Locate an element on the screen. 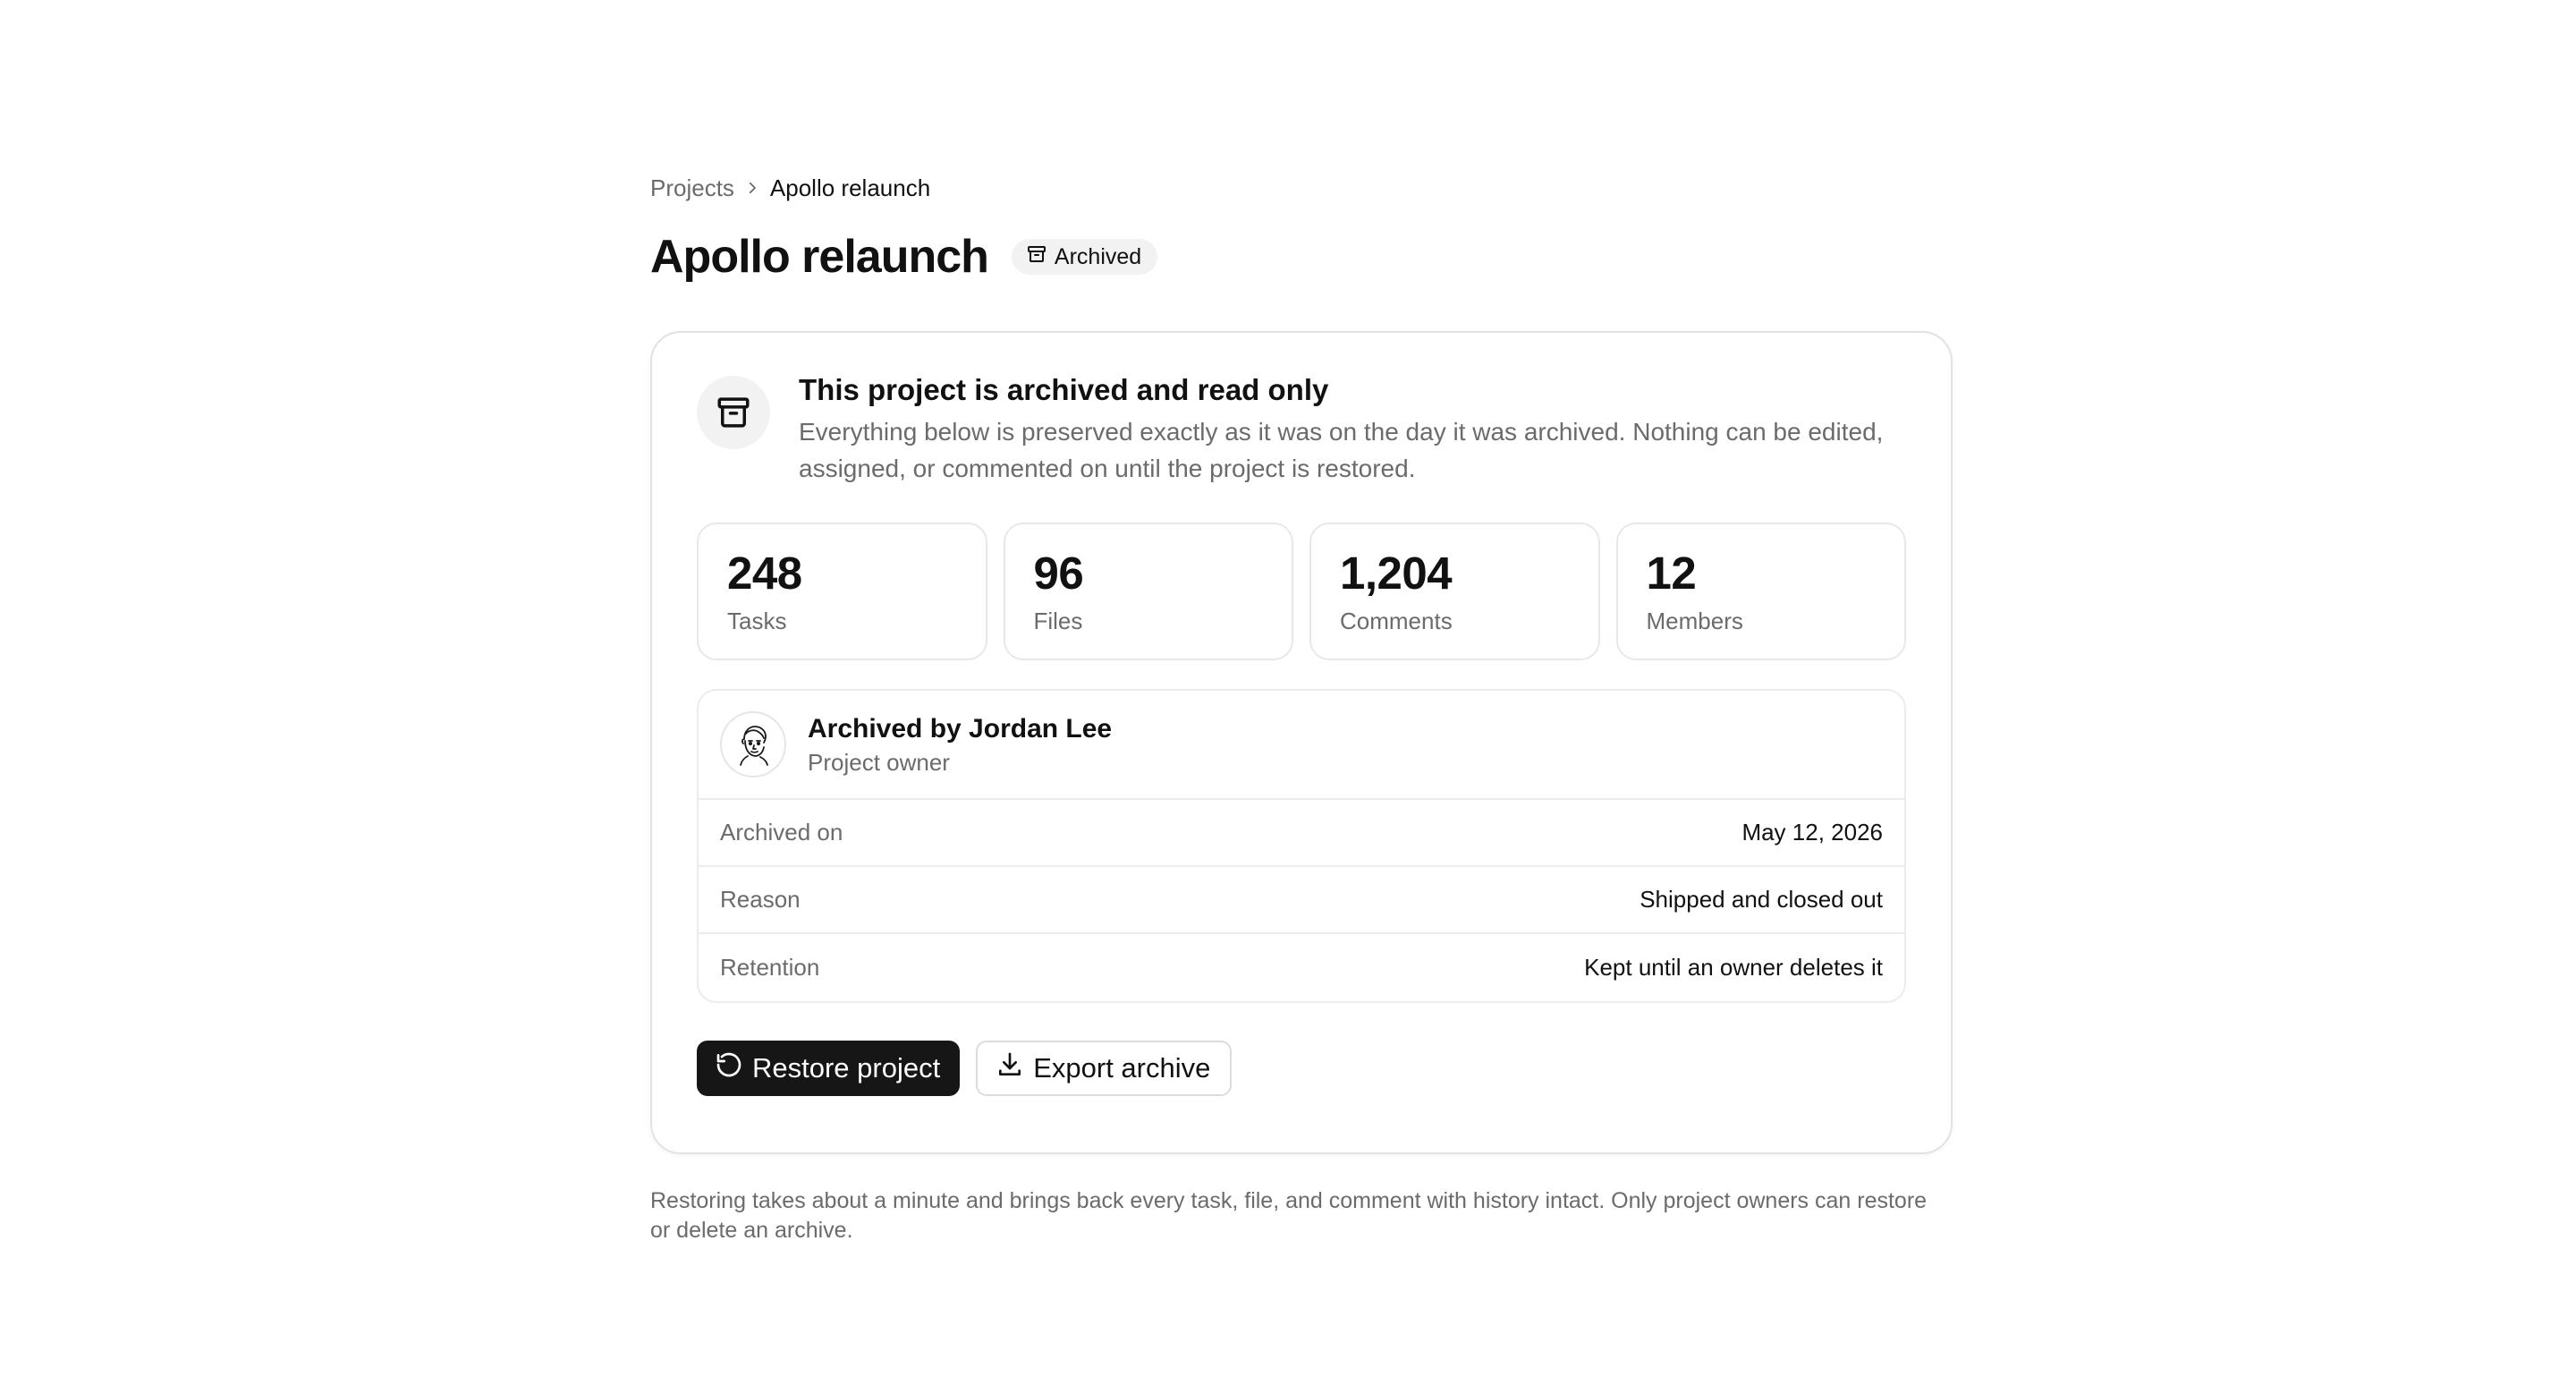 This screenshot has width=2576, height=1394. export-archive-button: Export archive is located at coordinates (1104, 1068).